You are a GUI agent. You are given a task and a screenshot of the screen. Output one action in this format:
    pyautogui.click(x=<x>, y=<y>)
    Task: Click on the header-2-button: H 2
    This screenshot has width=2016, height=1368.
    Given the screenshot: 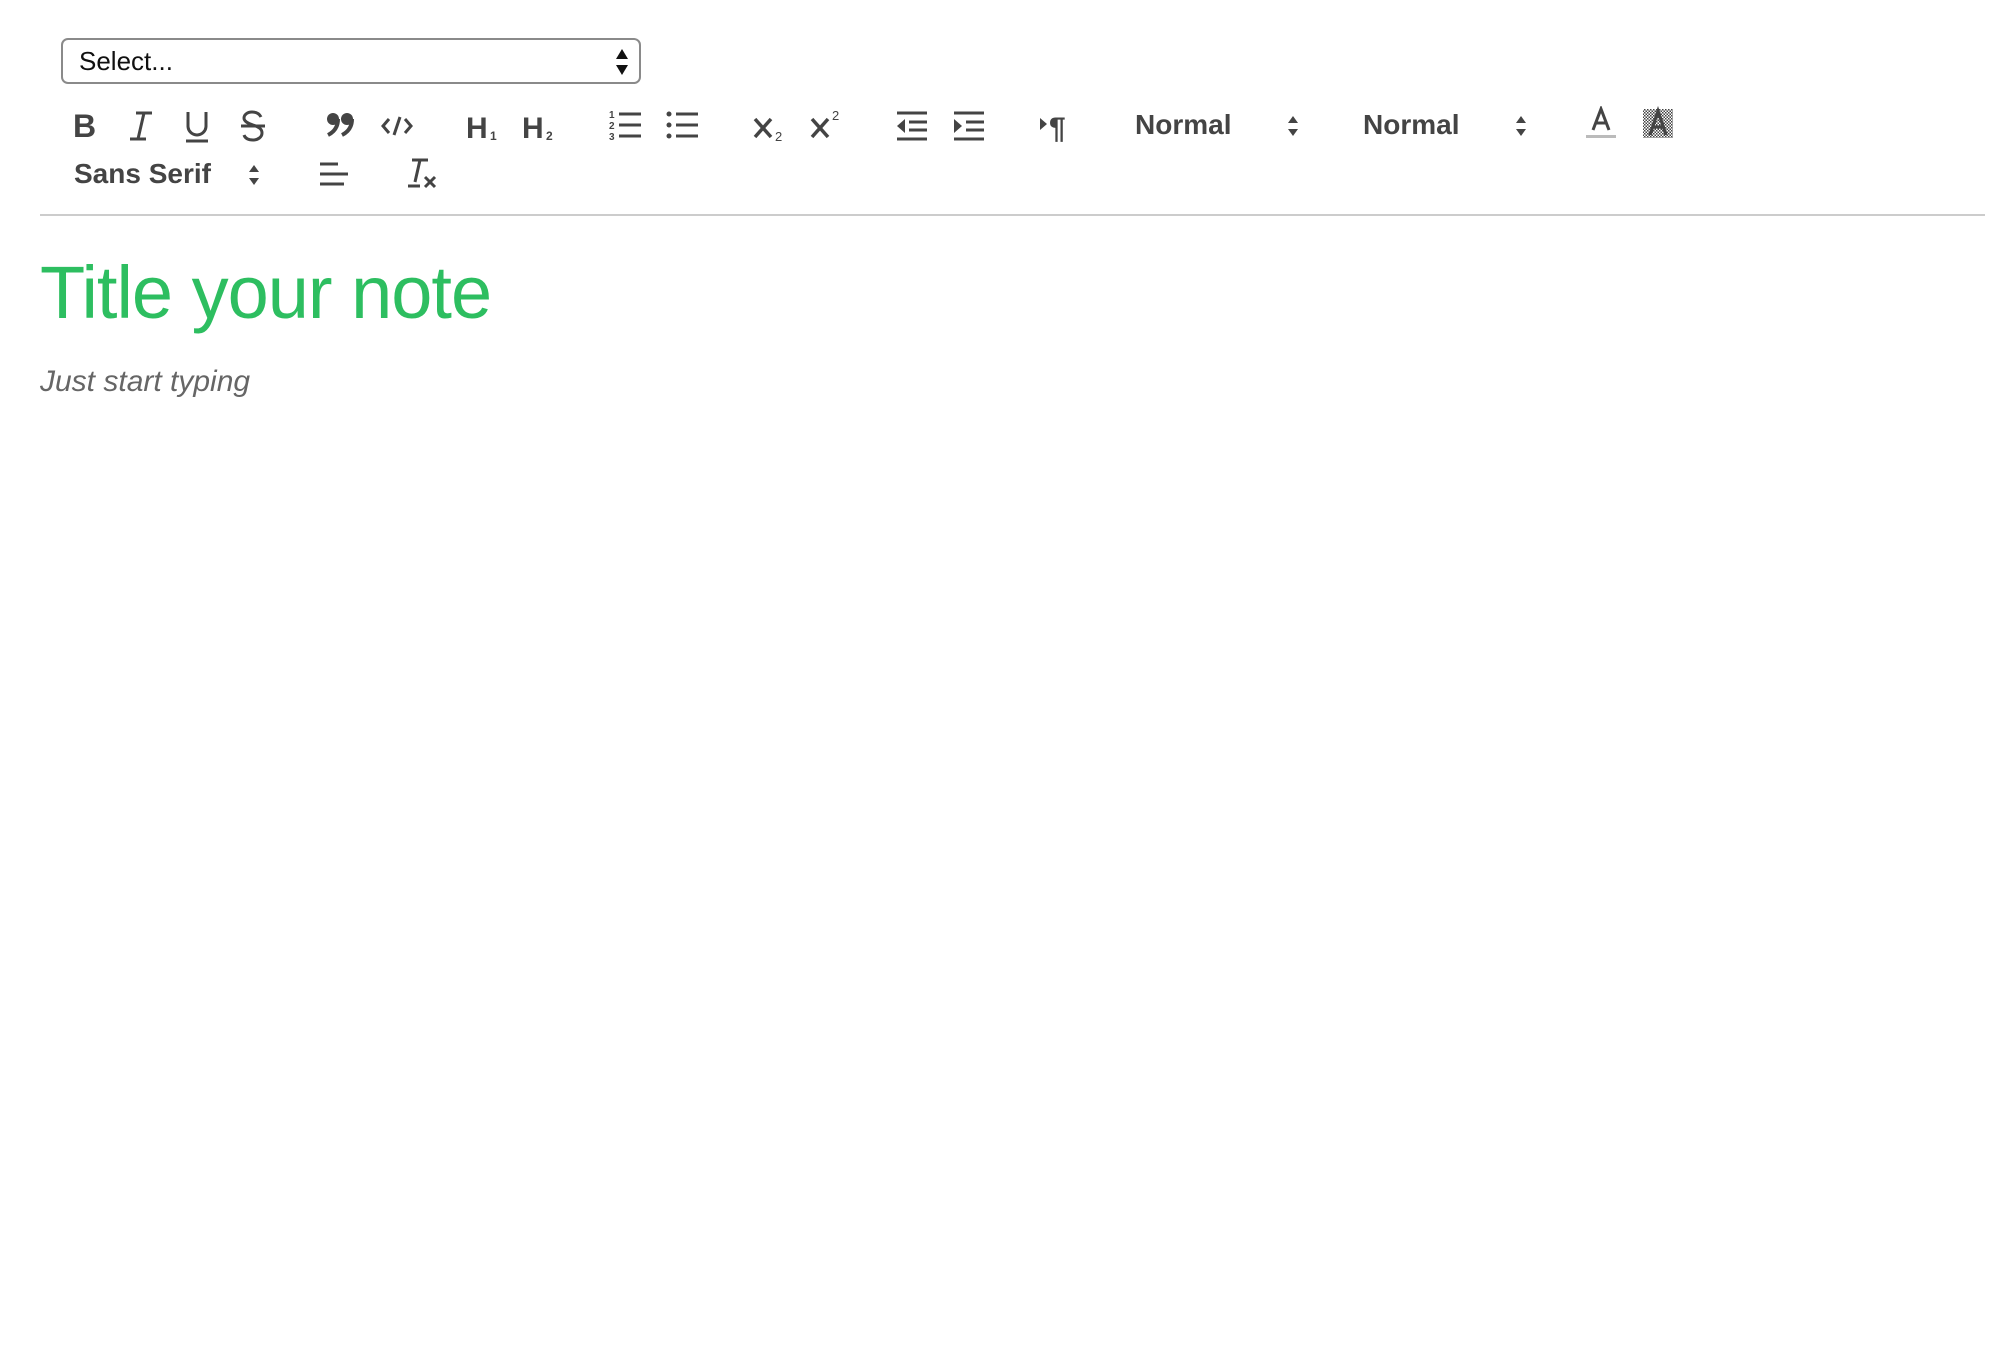 What is the action you would take?
    pyautogui.click(x=540, y=126)
    